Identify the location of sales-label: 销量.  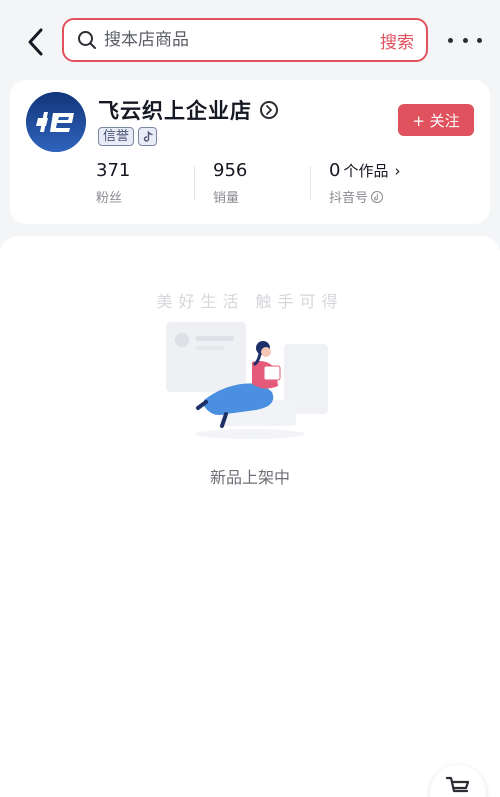
(230, 196).